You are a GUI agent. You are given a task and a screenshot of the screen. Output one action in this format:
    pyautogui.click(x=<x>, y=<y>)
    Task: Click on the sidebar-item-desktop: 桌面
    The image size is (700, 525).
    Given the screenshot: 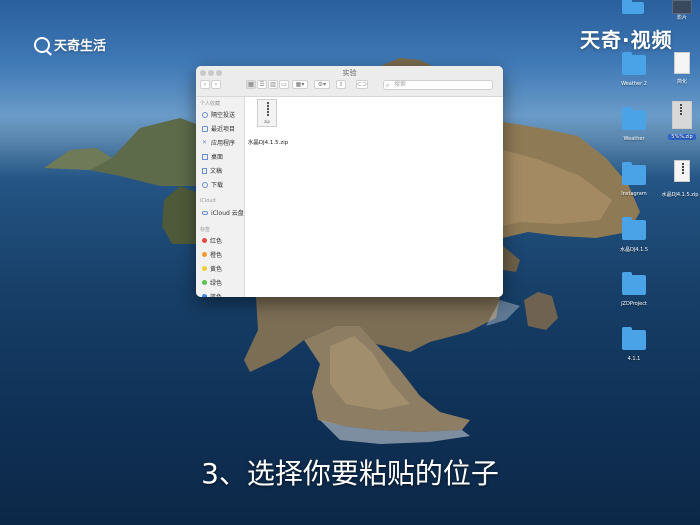 What is the action you would take?
    pyautogui.click(x=212, y=156)
    